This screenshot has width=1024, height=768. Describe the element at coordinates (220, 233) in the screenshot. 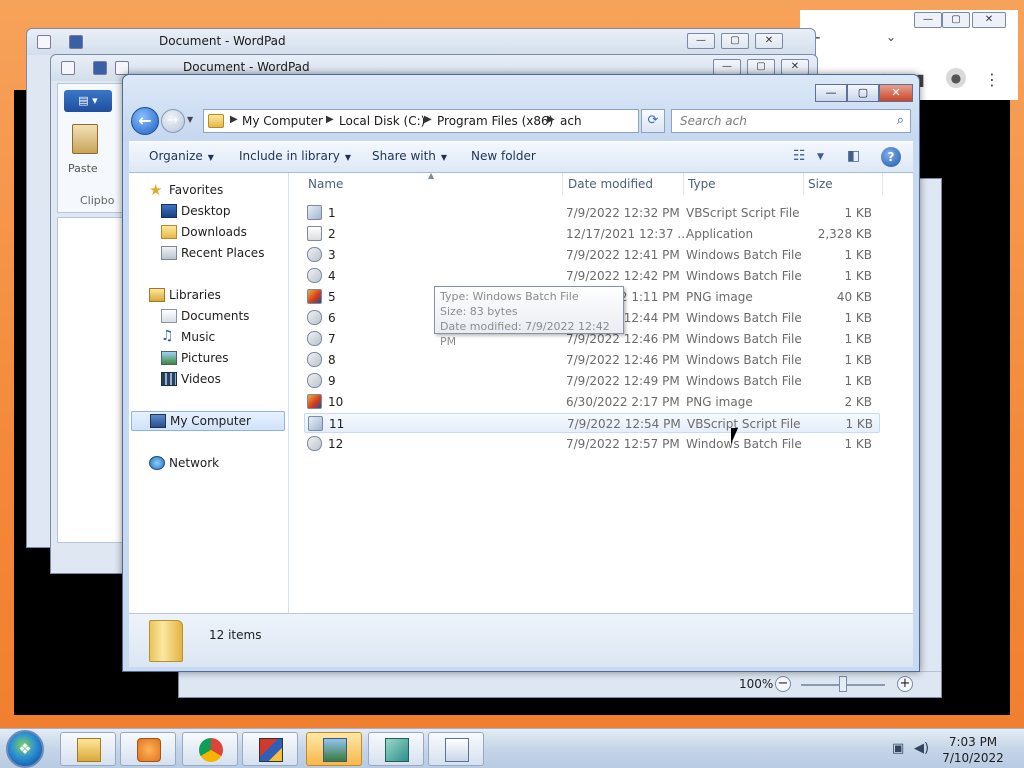

I see `nav-downloads: Downloads` at that location.